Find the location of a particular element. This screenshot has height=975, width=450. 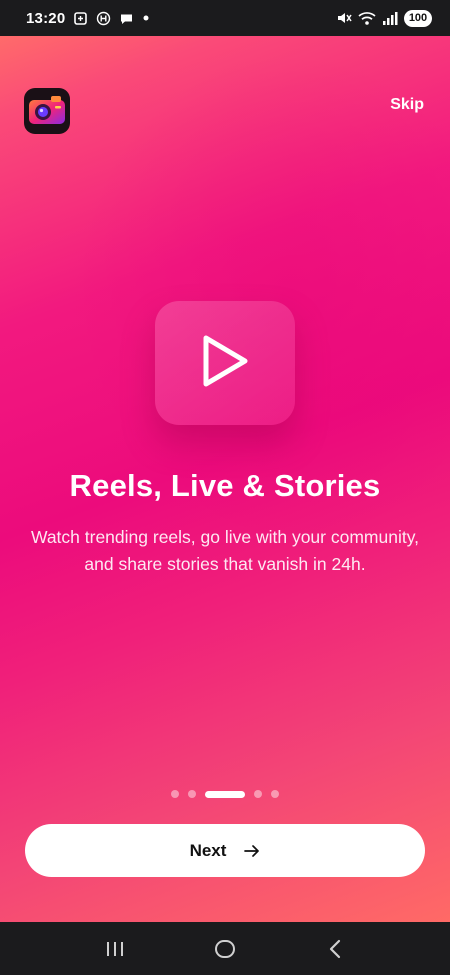

next-button: Next is located at coordinates (225, 850).